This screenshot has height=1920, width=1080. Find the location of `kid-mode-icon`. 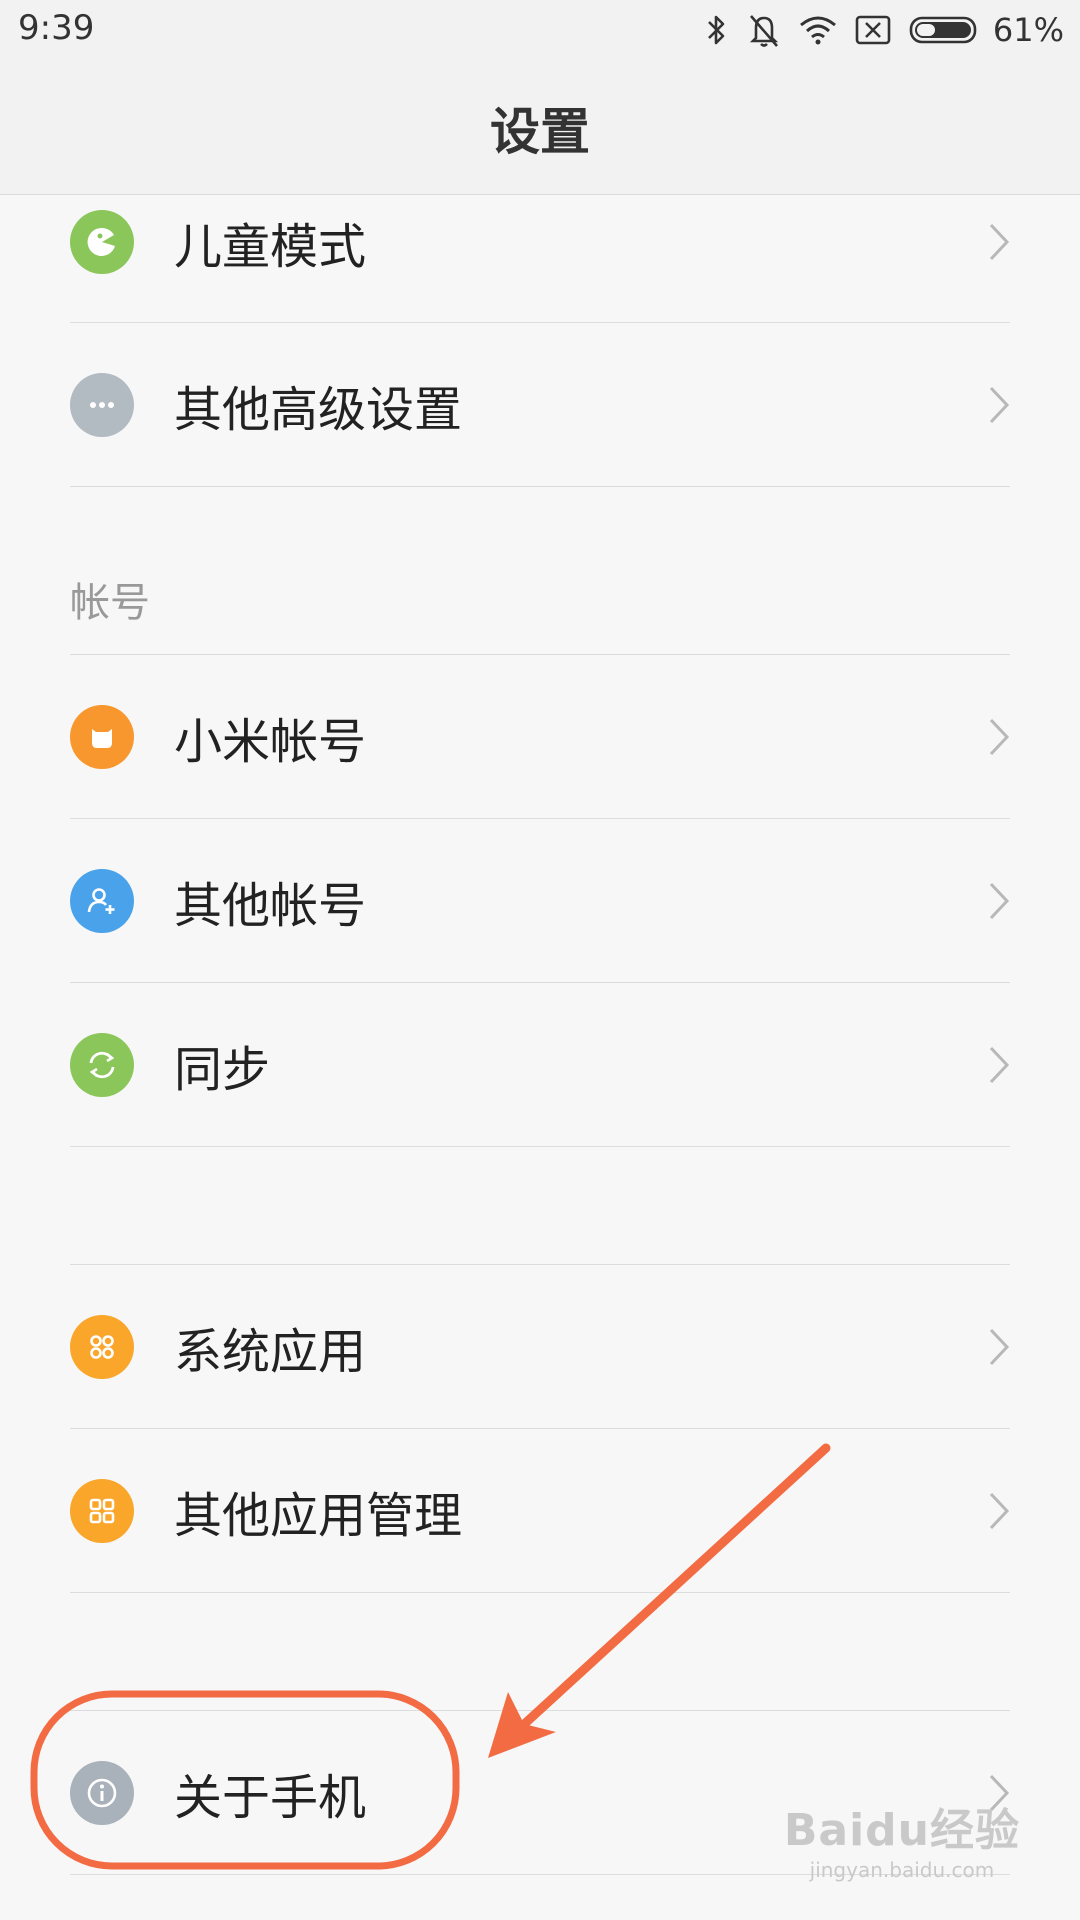

kid-mode-icon is located at coordinates (102, 242).